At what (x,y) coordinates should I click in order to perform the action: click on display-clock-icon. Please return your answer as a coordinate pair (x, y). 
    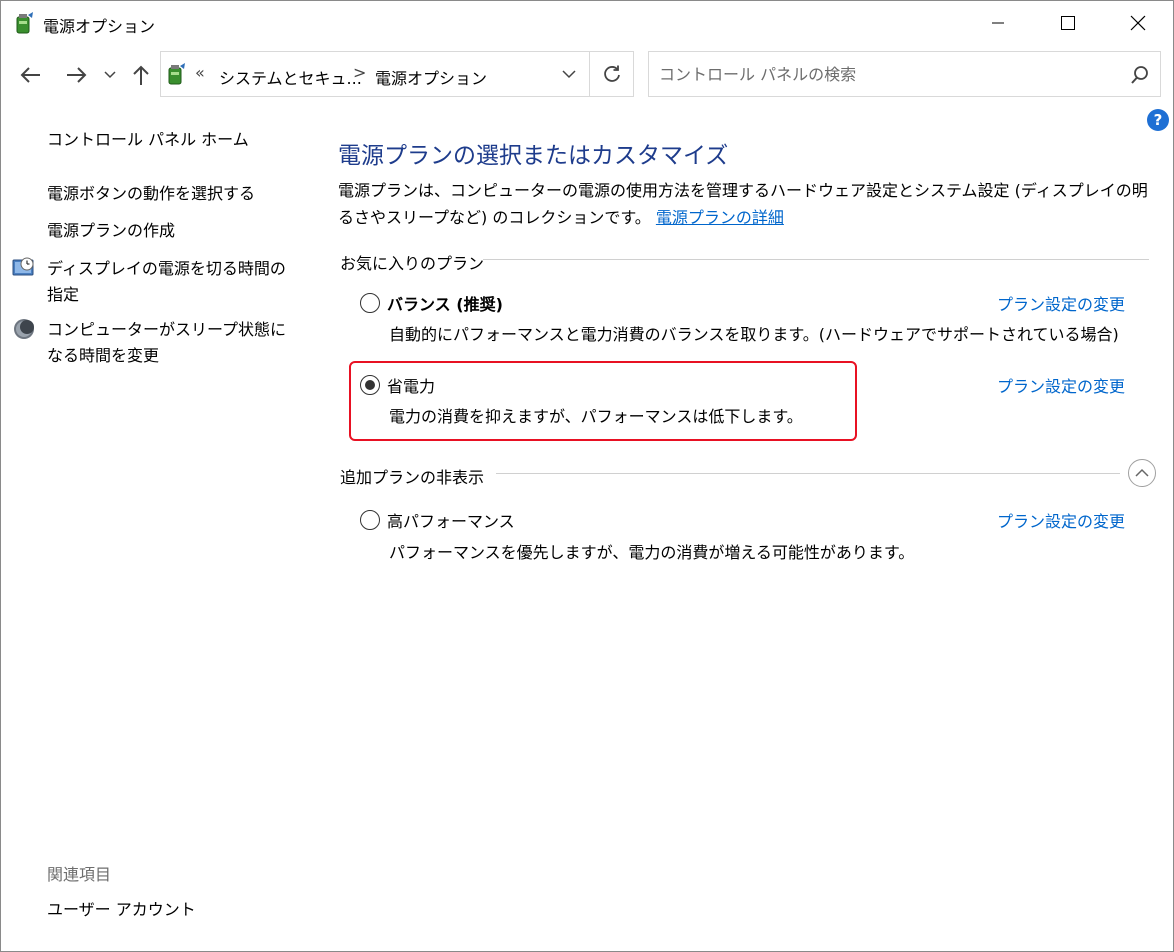
    Looking at the image, I should click on (23, 266).